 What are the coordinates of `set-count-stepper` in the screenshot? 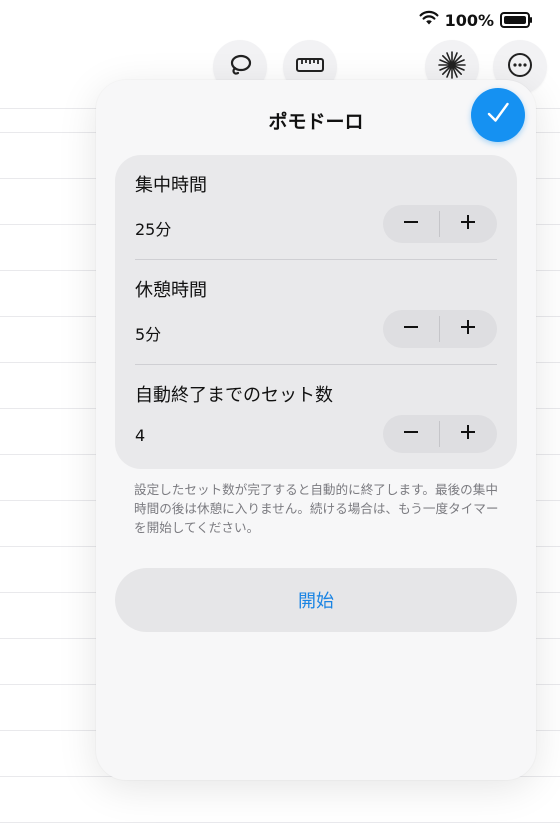 It's located at (440, 434).